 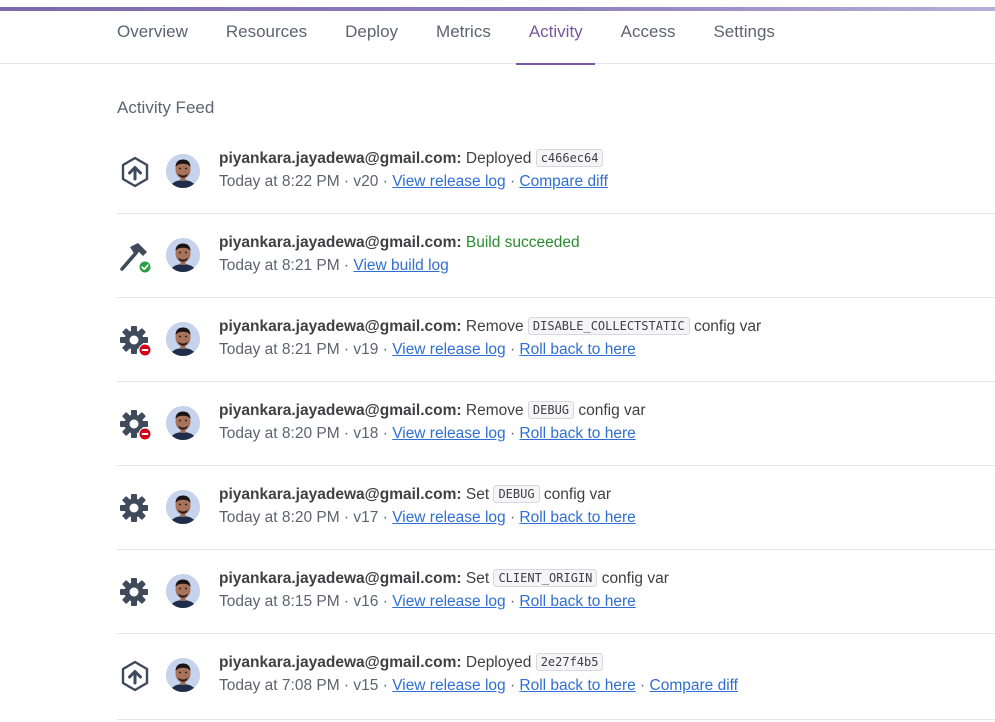 What do you see at coordinates (569, 662) in the screenshot?
I see `code-badge: 2e27f4b5` at bounding box center [569, 662].